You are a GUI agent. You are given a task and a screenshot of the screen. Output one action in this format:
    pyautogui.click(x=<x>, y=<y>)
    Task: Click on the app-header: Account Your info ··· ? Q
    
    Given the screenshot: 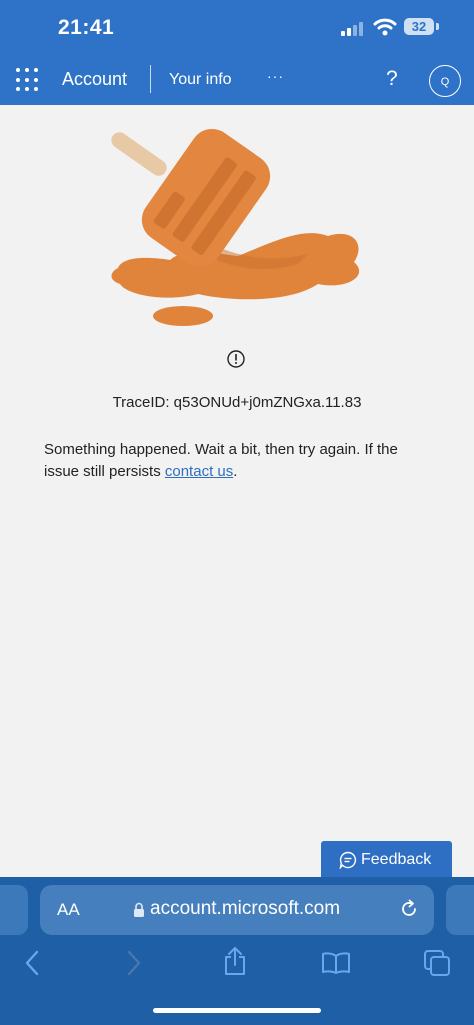 What is the action you would take?
    pyautogui.click(x=237, y=80)
    